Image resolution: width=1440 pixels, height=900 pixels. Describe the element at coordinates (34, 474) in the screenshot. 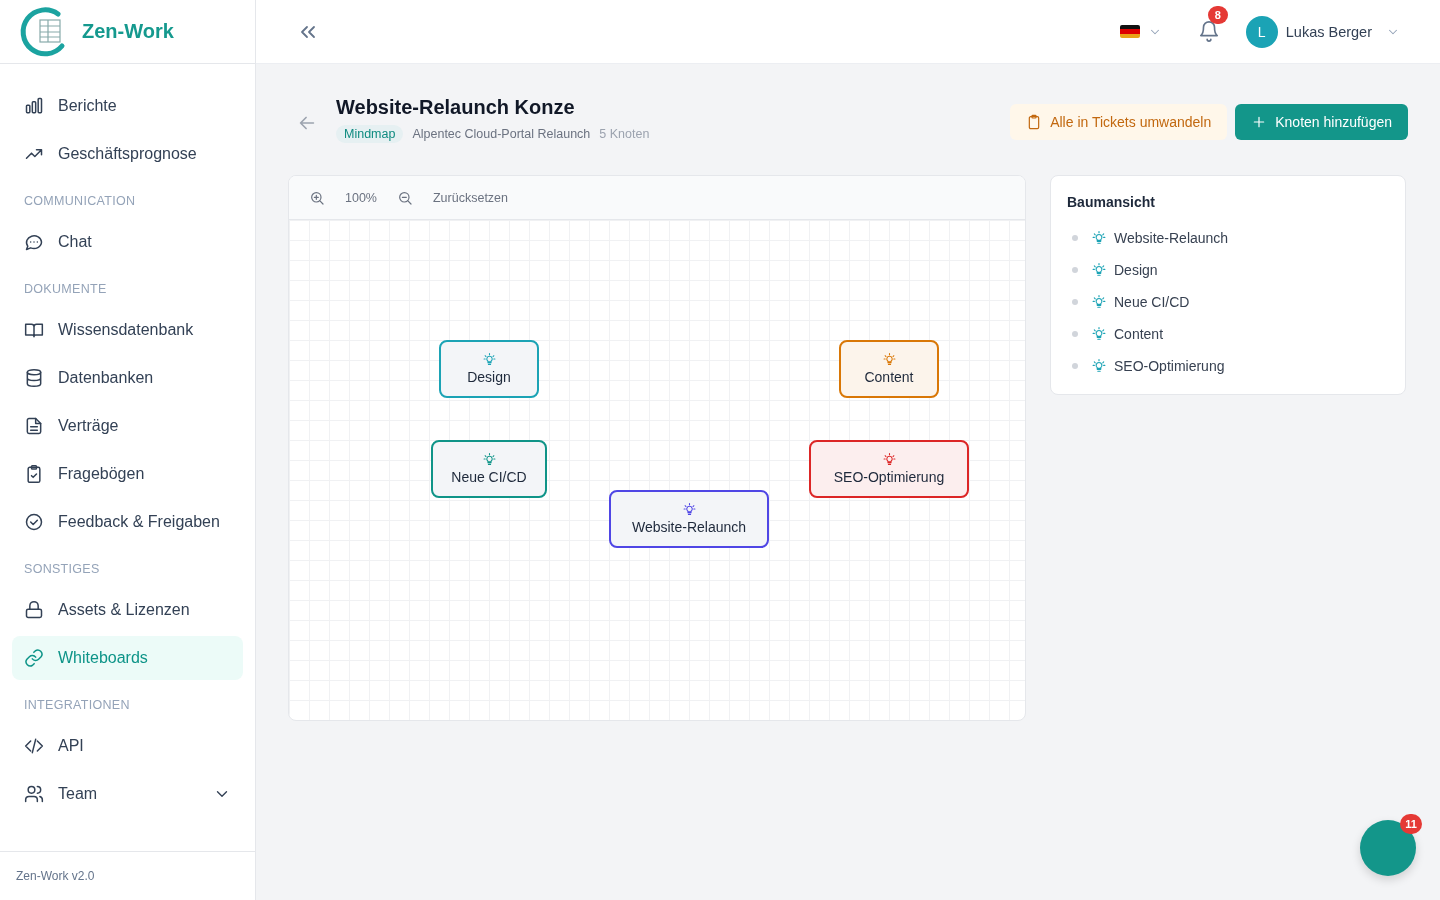

I see `clipboard-icon` at that location.